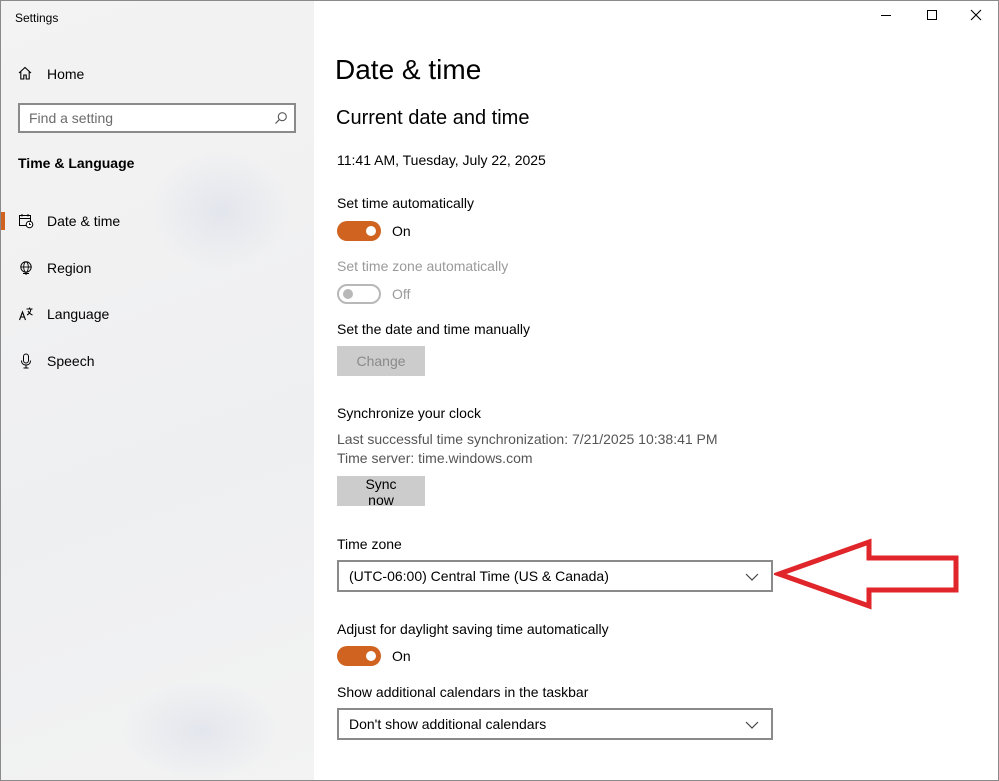 The width and height of the screenshot is (999, 781). Describe the element at coordinates (405, 203) in the screenshot. I see `set-time-auto-label: Set time automatically` at that location.